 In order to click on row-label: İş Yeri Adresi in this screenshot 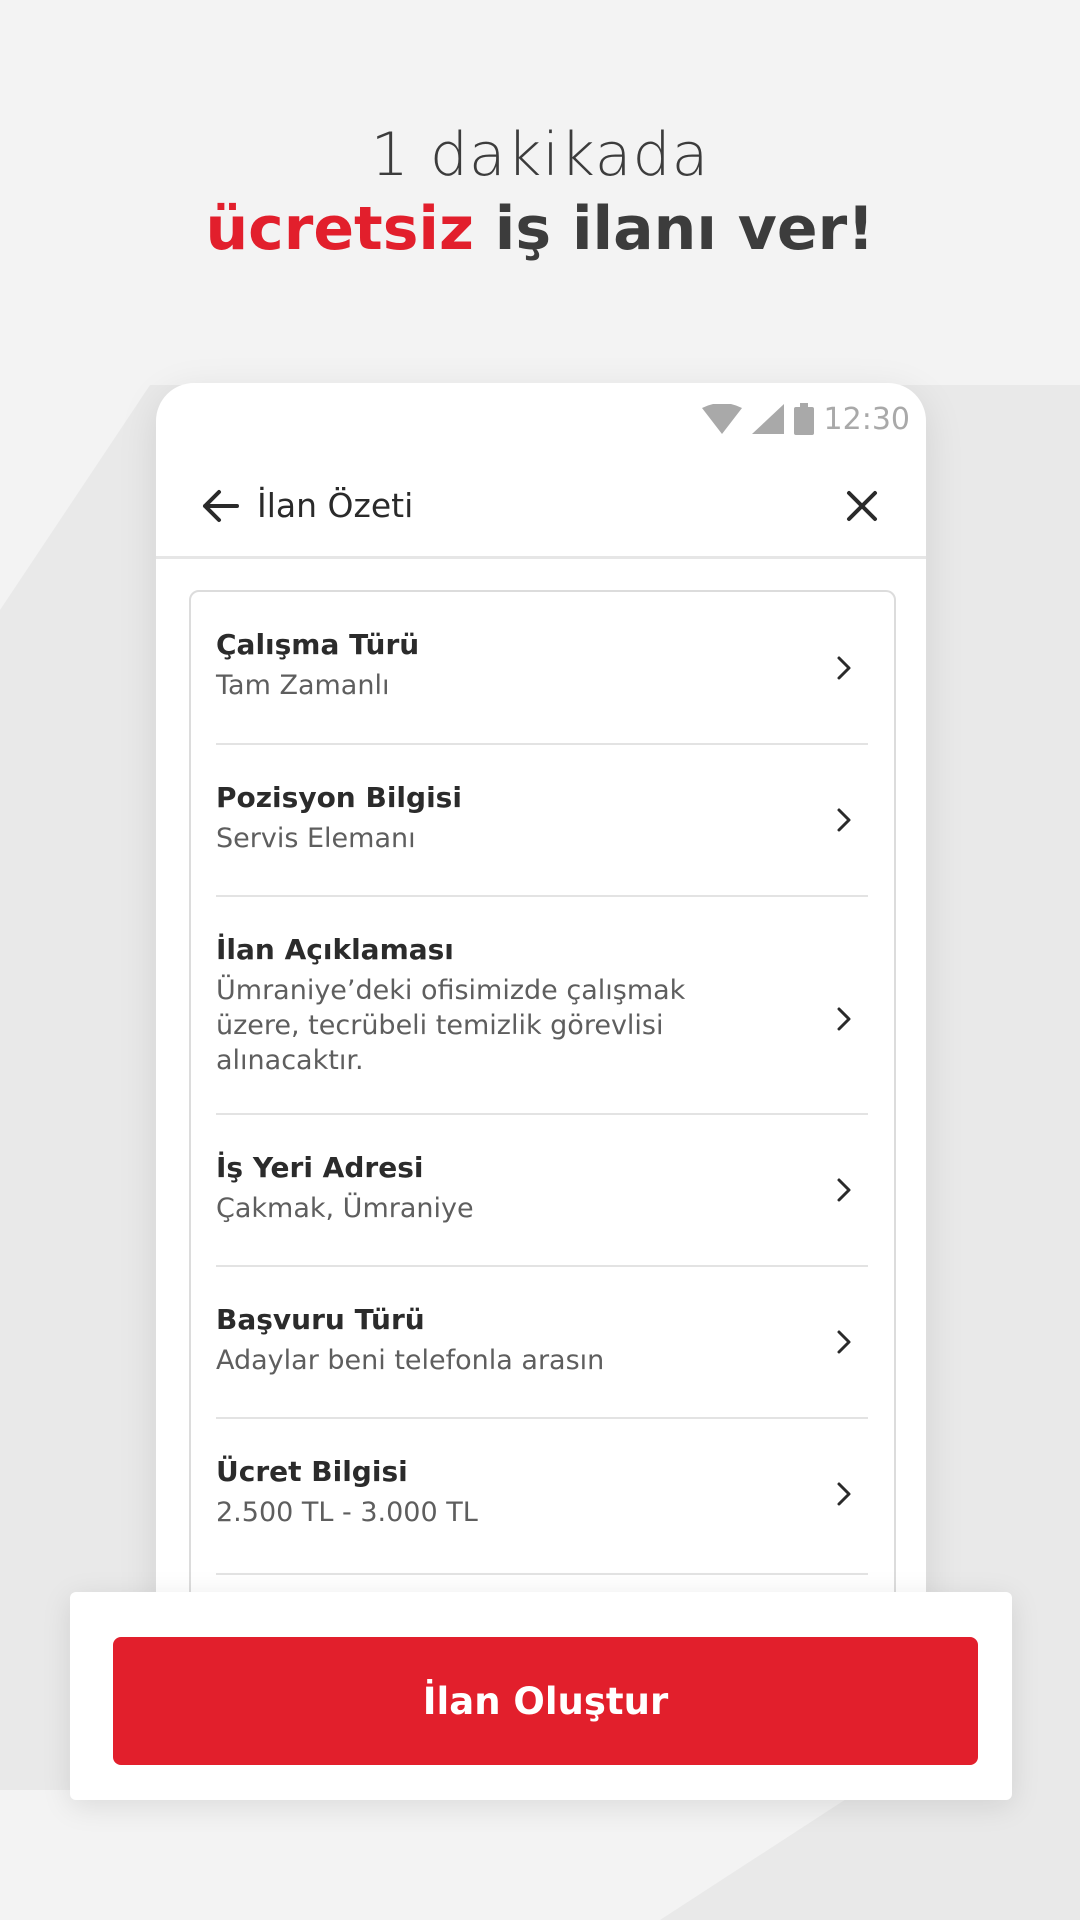, I will do `click(320, 1167)`.